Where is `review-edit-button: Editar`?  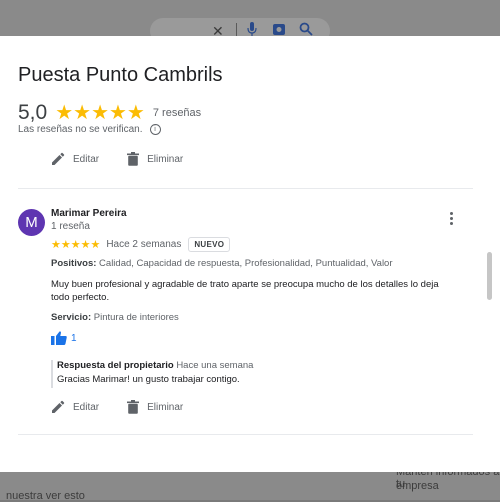 review-edit-button: Editar is located at coordinates (75, 407).